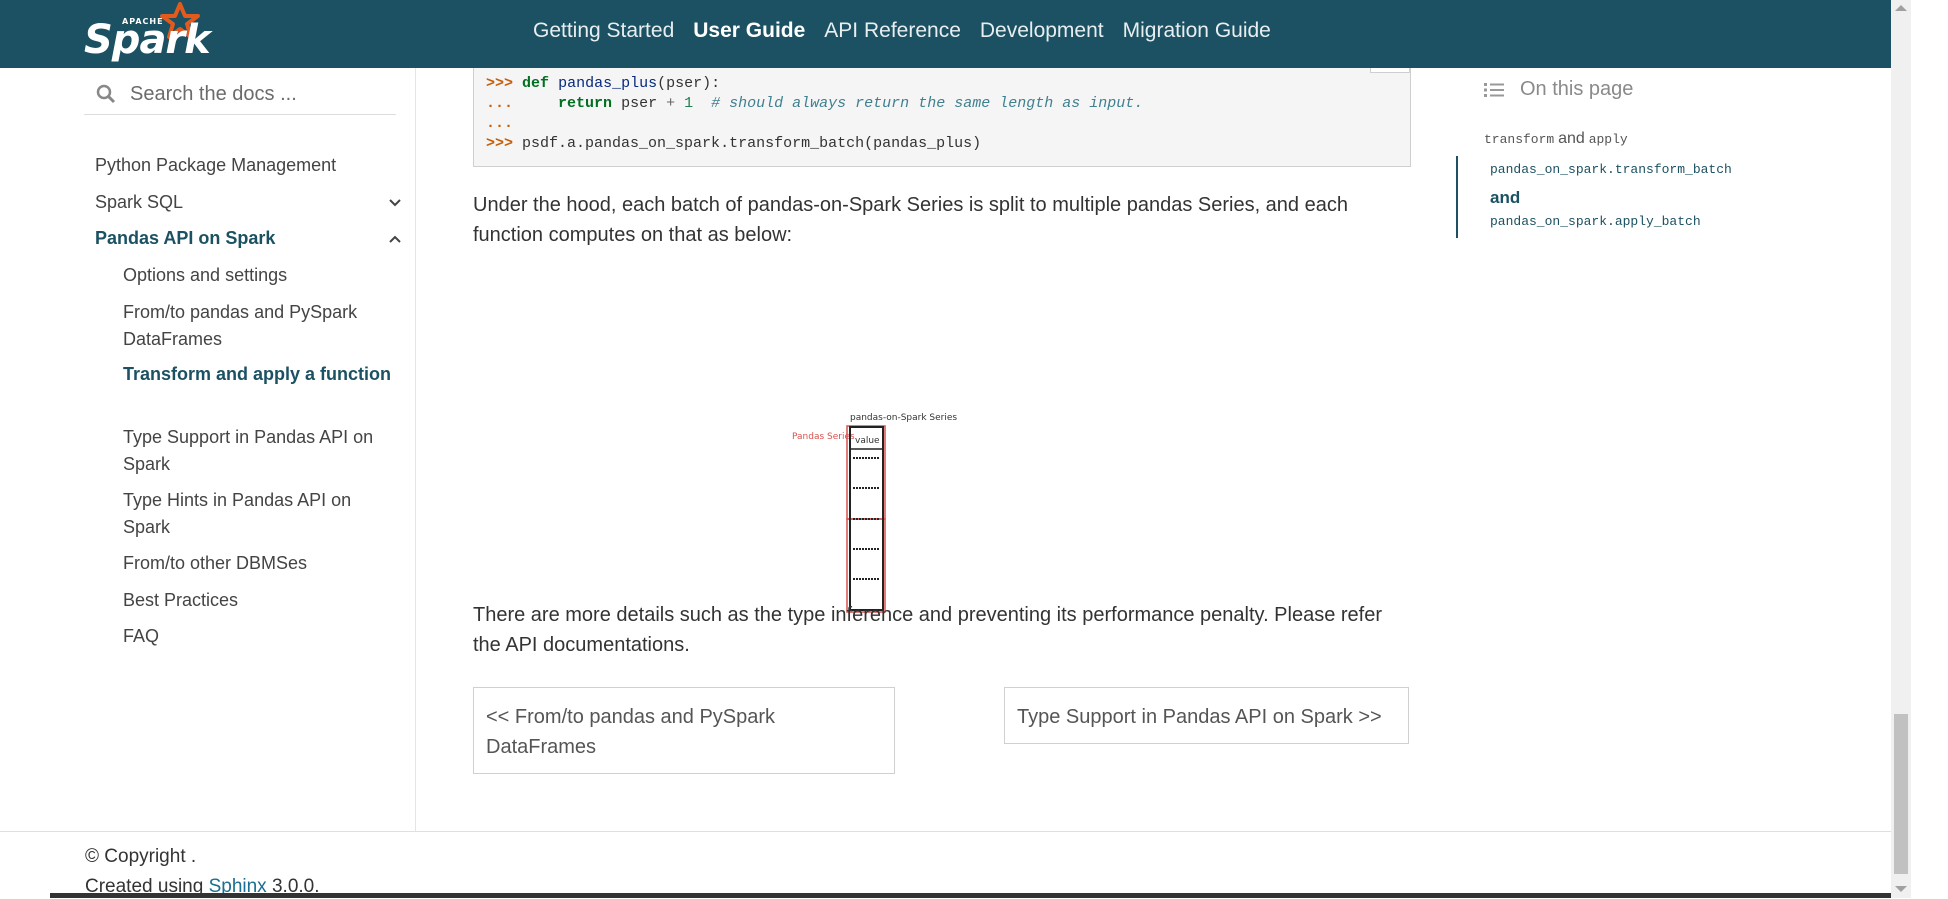  I want to click on sidebar-item-faq: FAQ, so click(258, 636).